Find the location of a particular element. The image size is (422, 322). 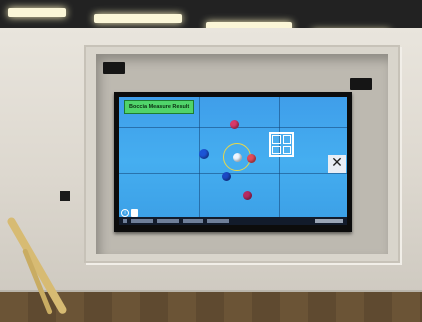

jack-ball is located at coordinates (237, 157).